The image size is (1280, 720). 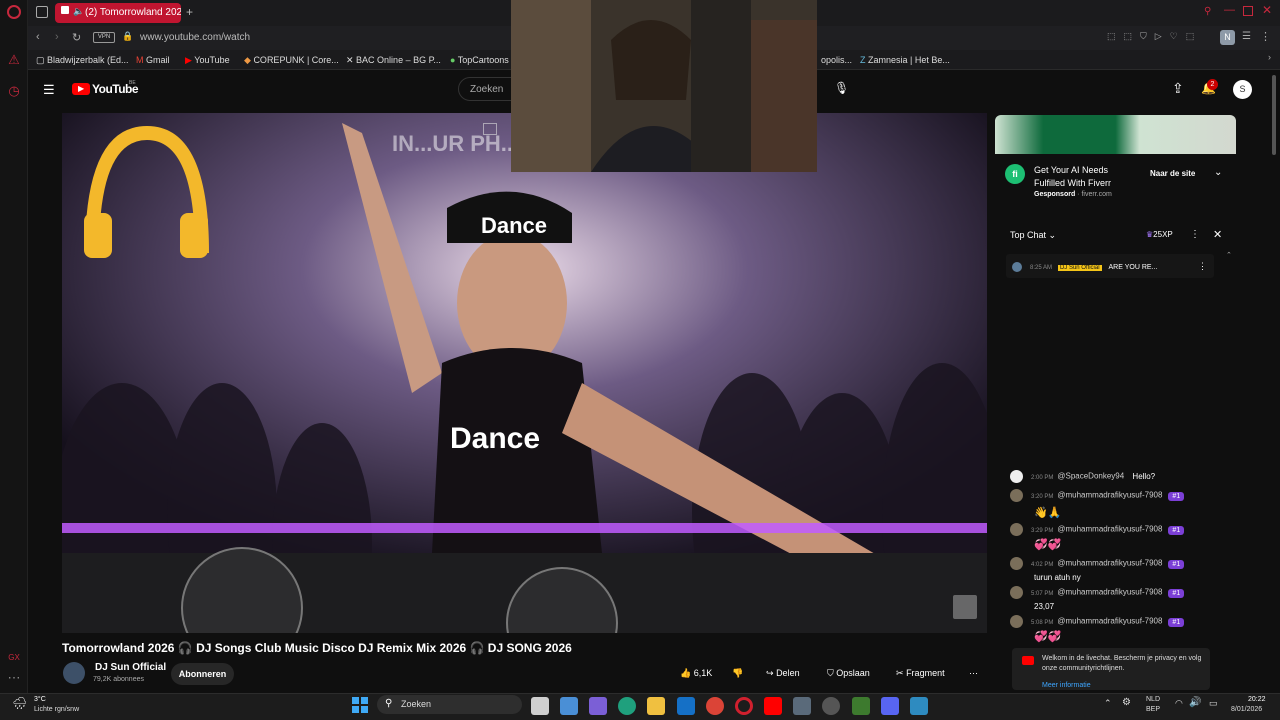 What do you see at coordinates (1154, 36) in the screenshot?
I see `address-actions: ⬚⬚⛉▷♡⬚` at bounding box center [1154, 36].